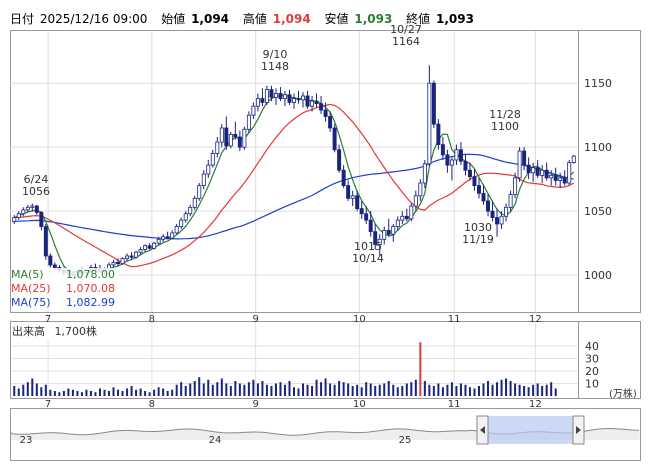  Describe the element at coordinates (90, 302) in the screenshot. I see `legend-ma75-value: 1,082.99` at that location.